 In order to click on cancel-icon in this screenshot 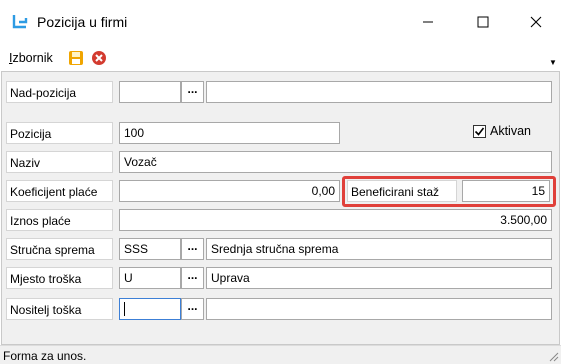, I will do `click(99, 58)`.